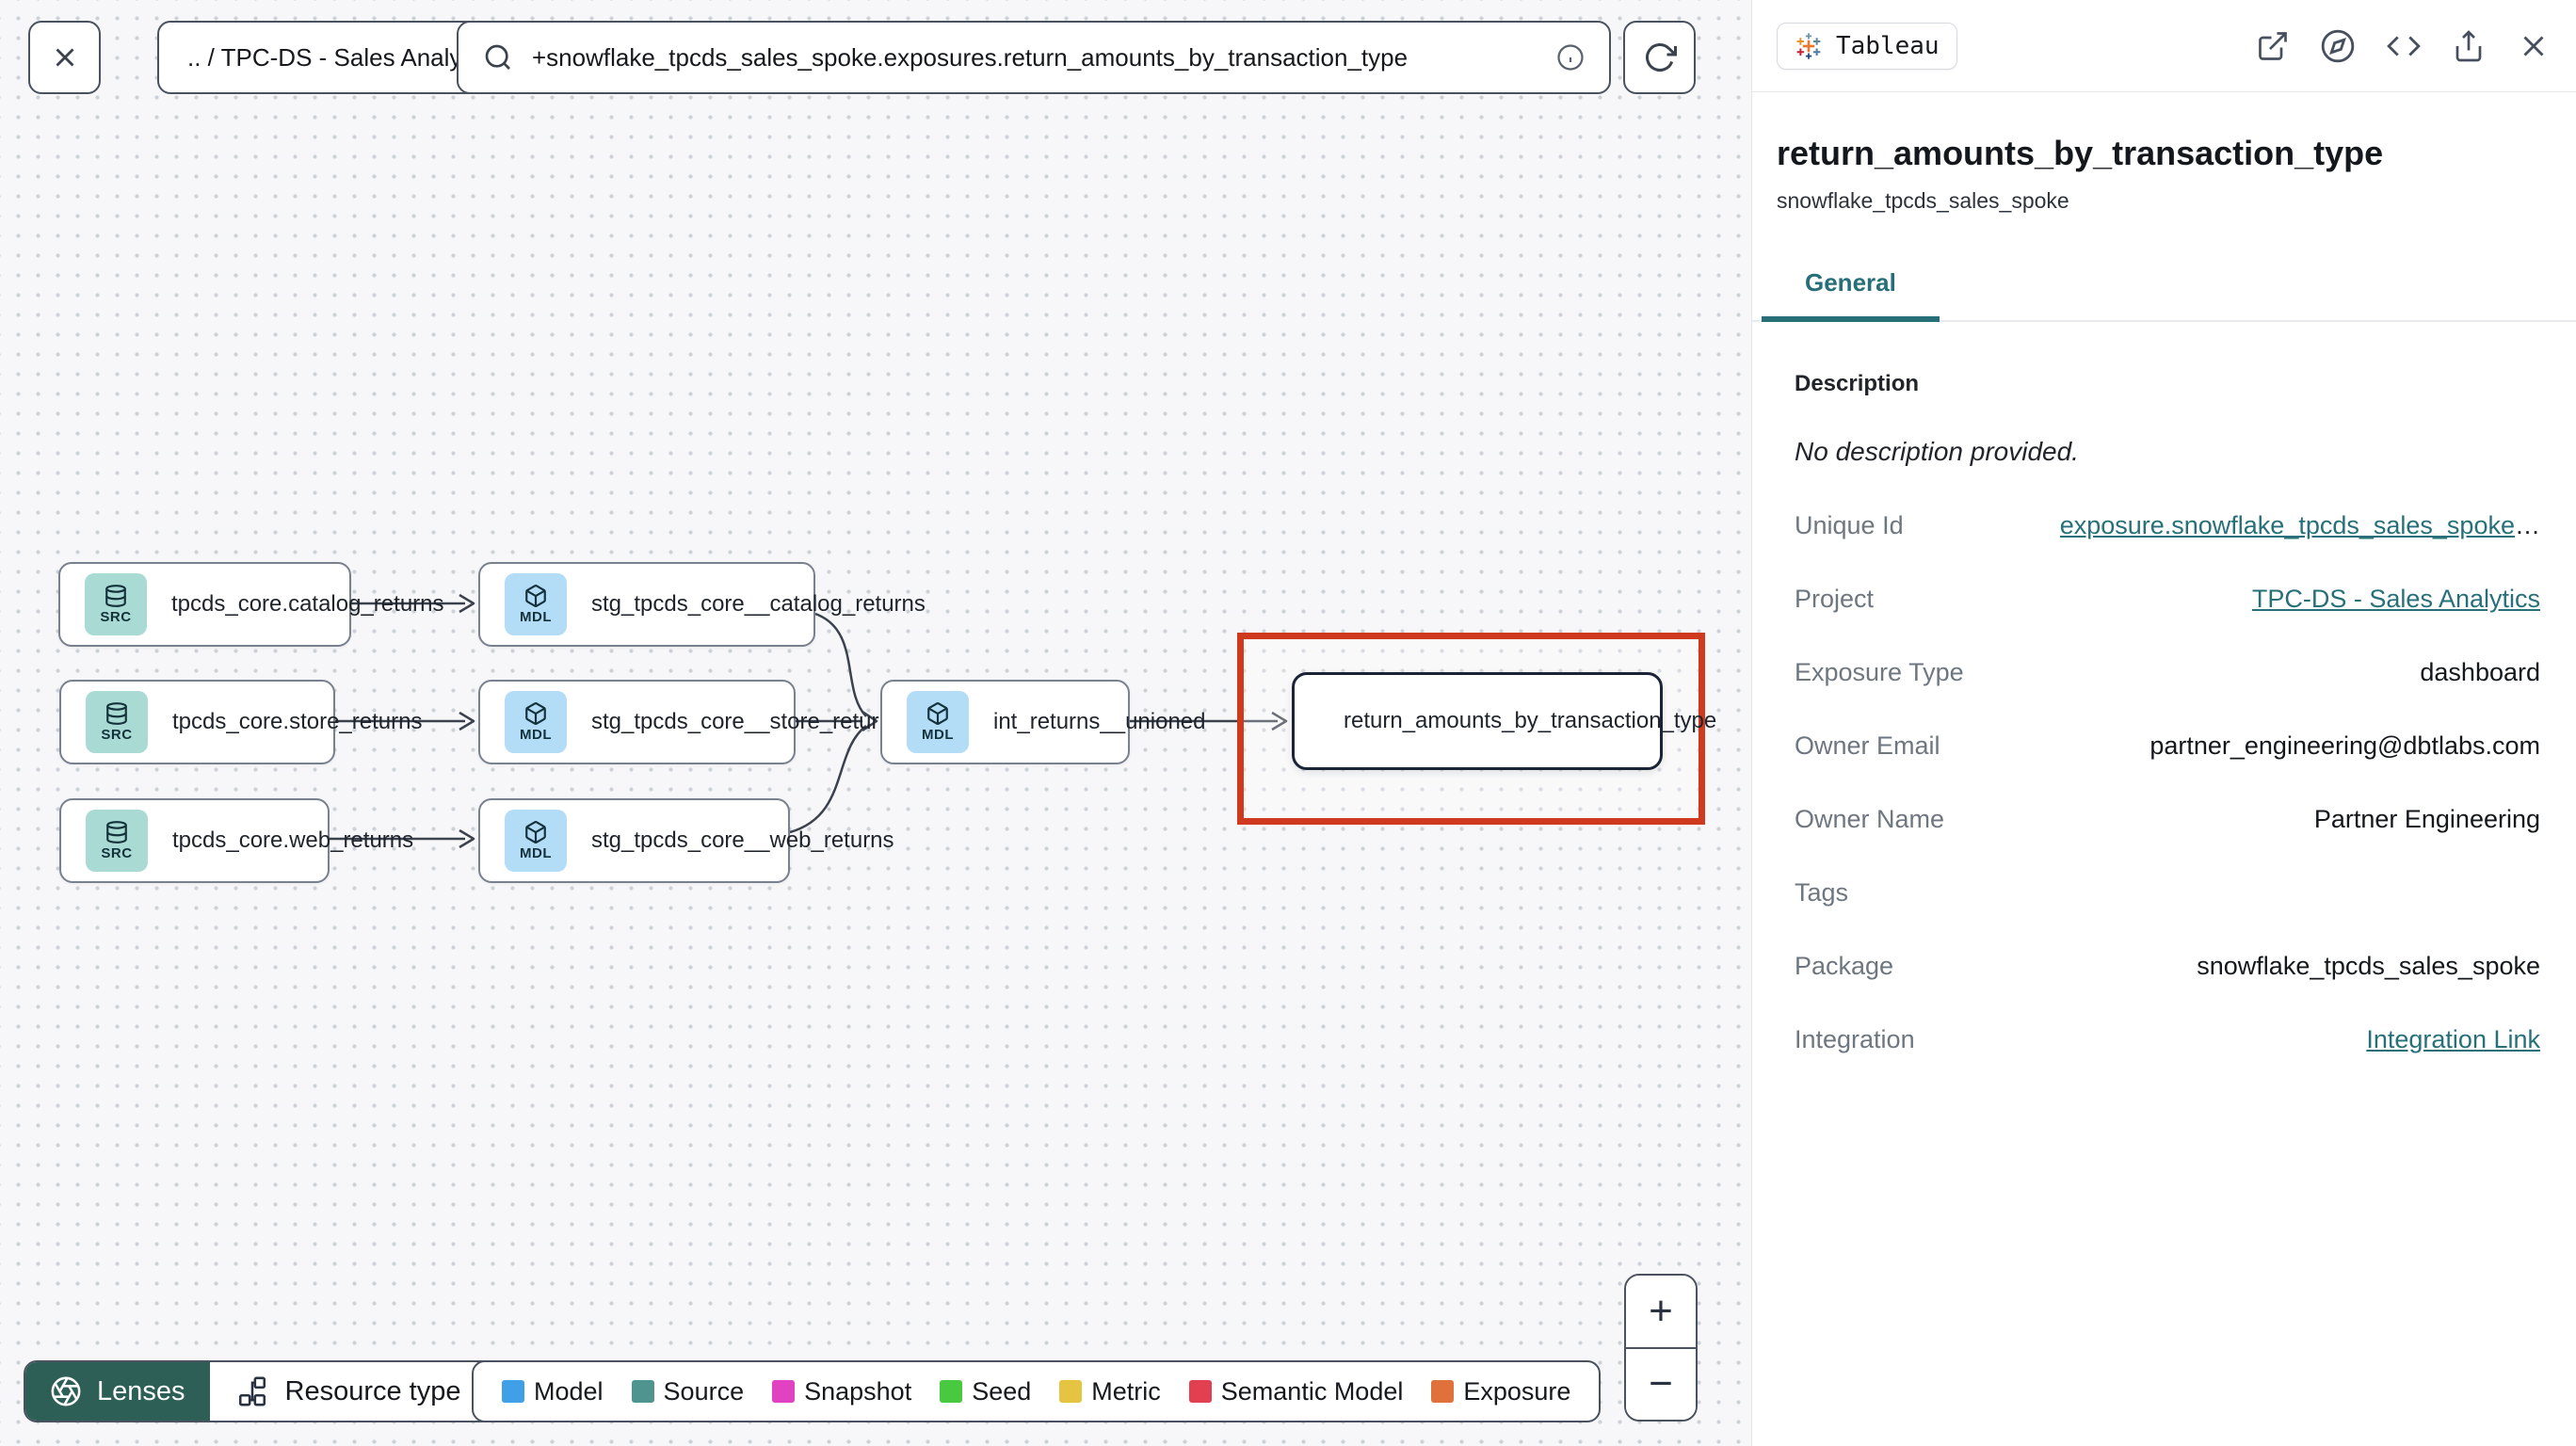 The height and width of the screenshot is (1446, 2576). Describe the element at coordinates (2480, 672) in the screenshot. I see `exposure-type-value: dashboard` at that location.